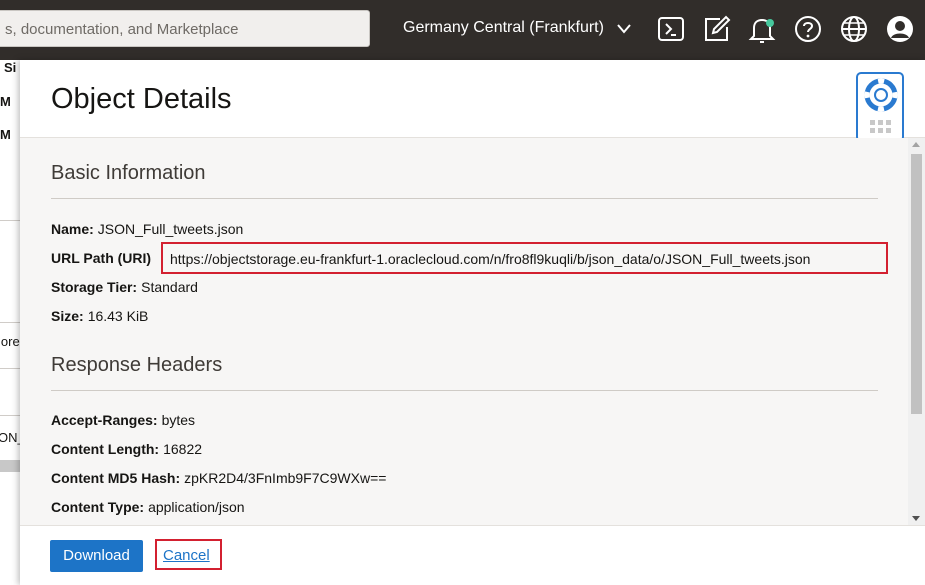  Describe the element at coordinates (96, 556) in the screenshot. I see `download-button: Download` at that location.